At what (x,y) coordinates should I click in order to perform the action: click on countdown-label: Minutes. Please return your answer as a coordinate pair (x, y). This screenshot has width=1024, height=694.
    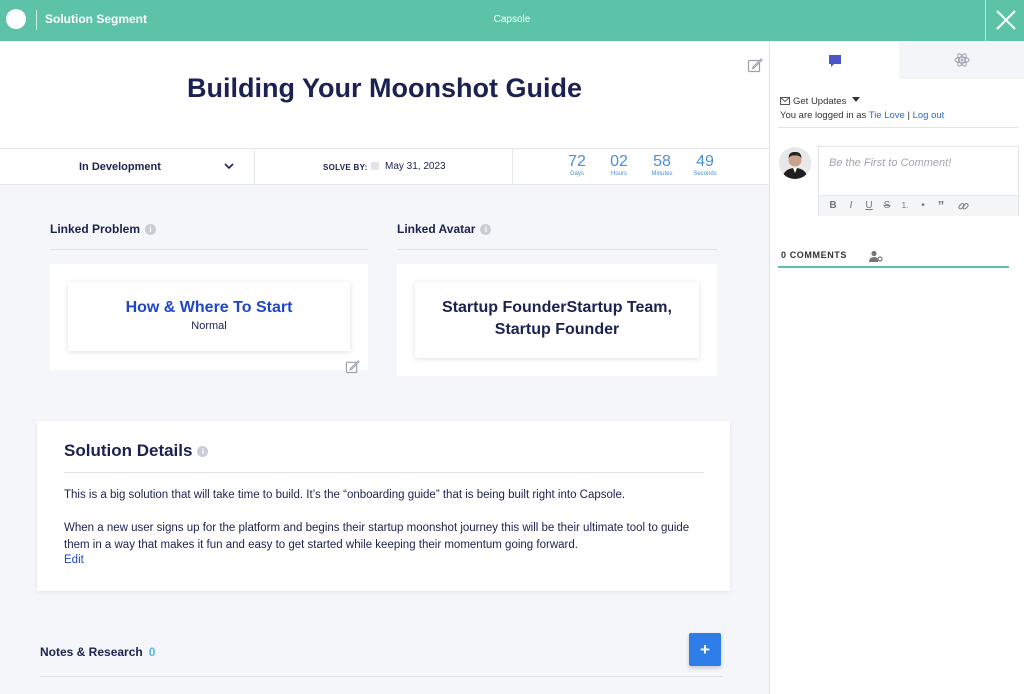
    Looking at the image, I should click on (662, 174).